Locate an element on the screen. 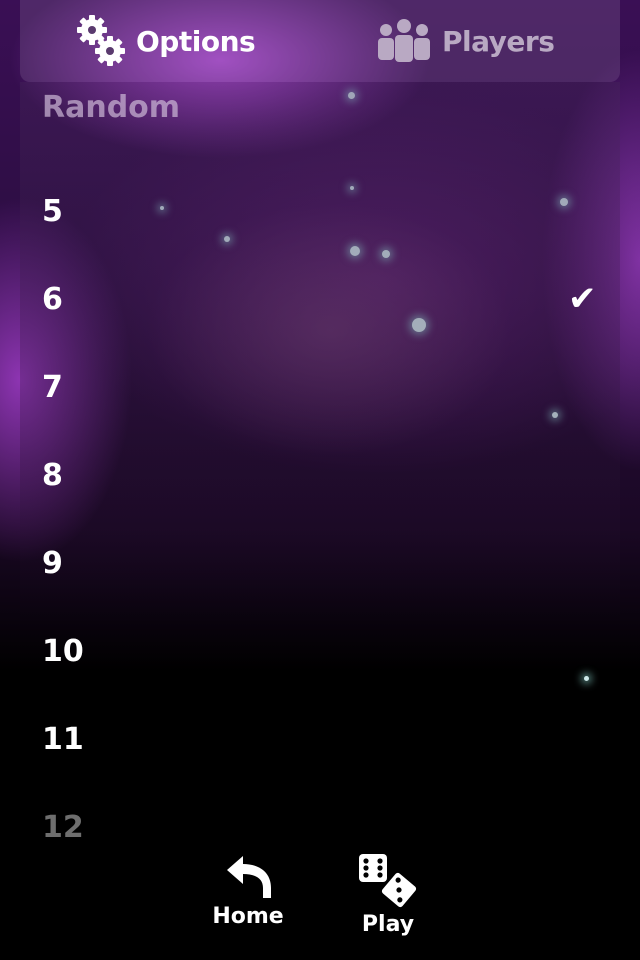  tab-options-label: Options is located at coordinates (196, 41).